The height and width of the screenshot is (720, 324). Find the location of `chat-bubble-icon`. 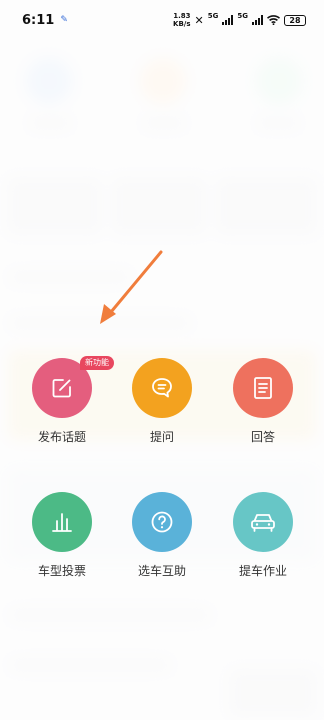

chat-bubble-icon is located at coordinates (162, 388).